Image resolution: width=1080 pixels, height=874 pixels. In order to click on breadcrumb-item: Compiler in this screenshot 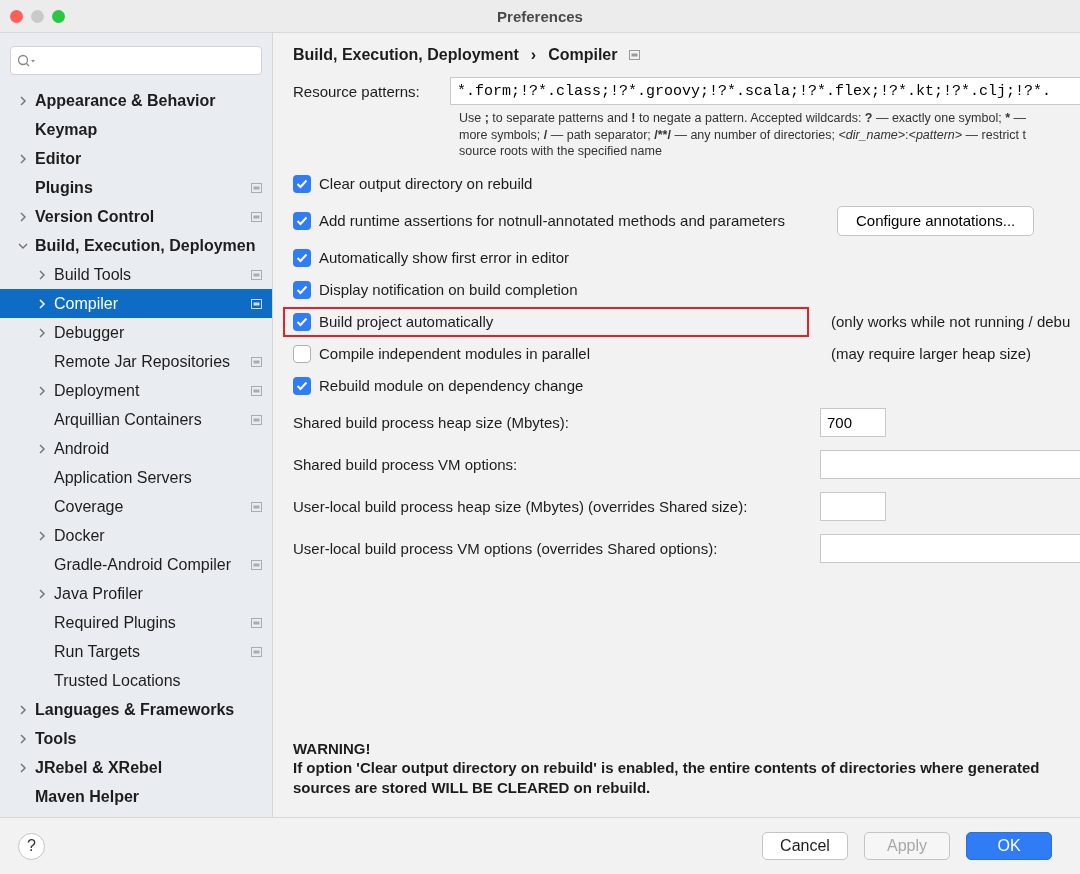, I will do `click(583, 55)`.